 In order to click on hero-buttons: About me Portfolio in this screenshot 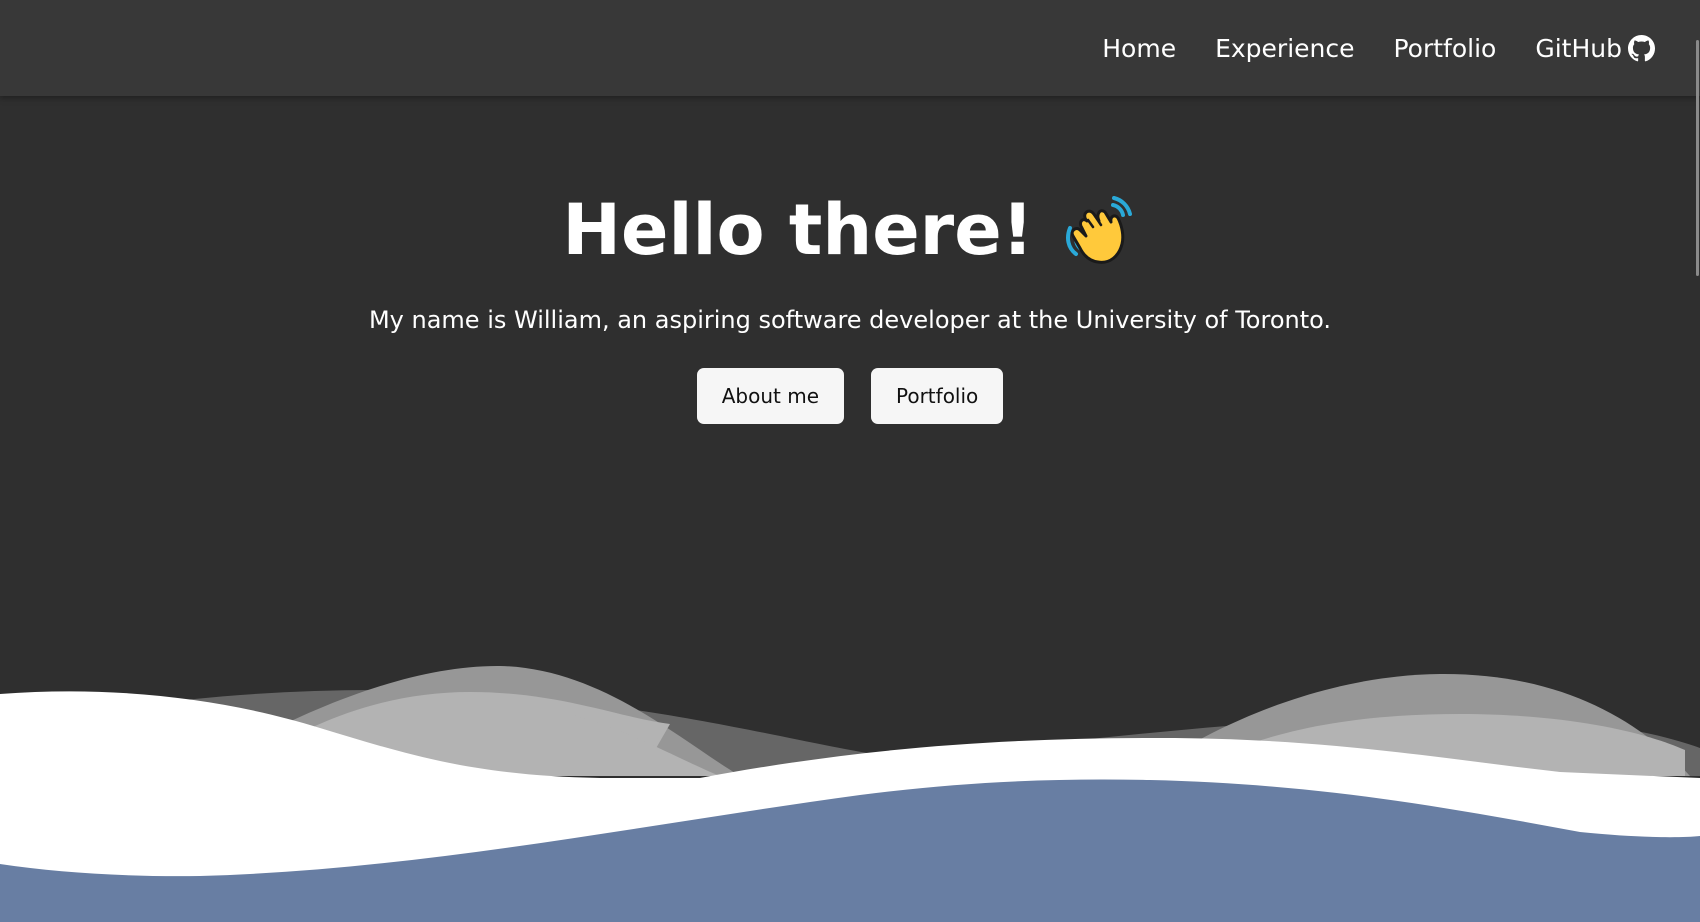, I will do `click(850, 396)`.